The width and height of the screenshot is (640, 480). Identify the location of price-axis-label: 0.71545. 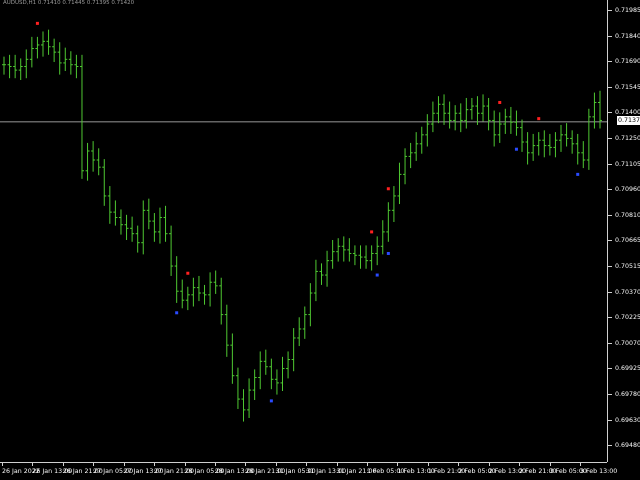
(627, 87).